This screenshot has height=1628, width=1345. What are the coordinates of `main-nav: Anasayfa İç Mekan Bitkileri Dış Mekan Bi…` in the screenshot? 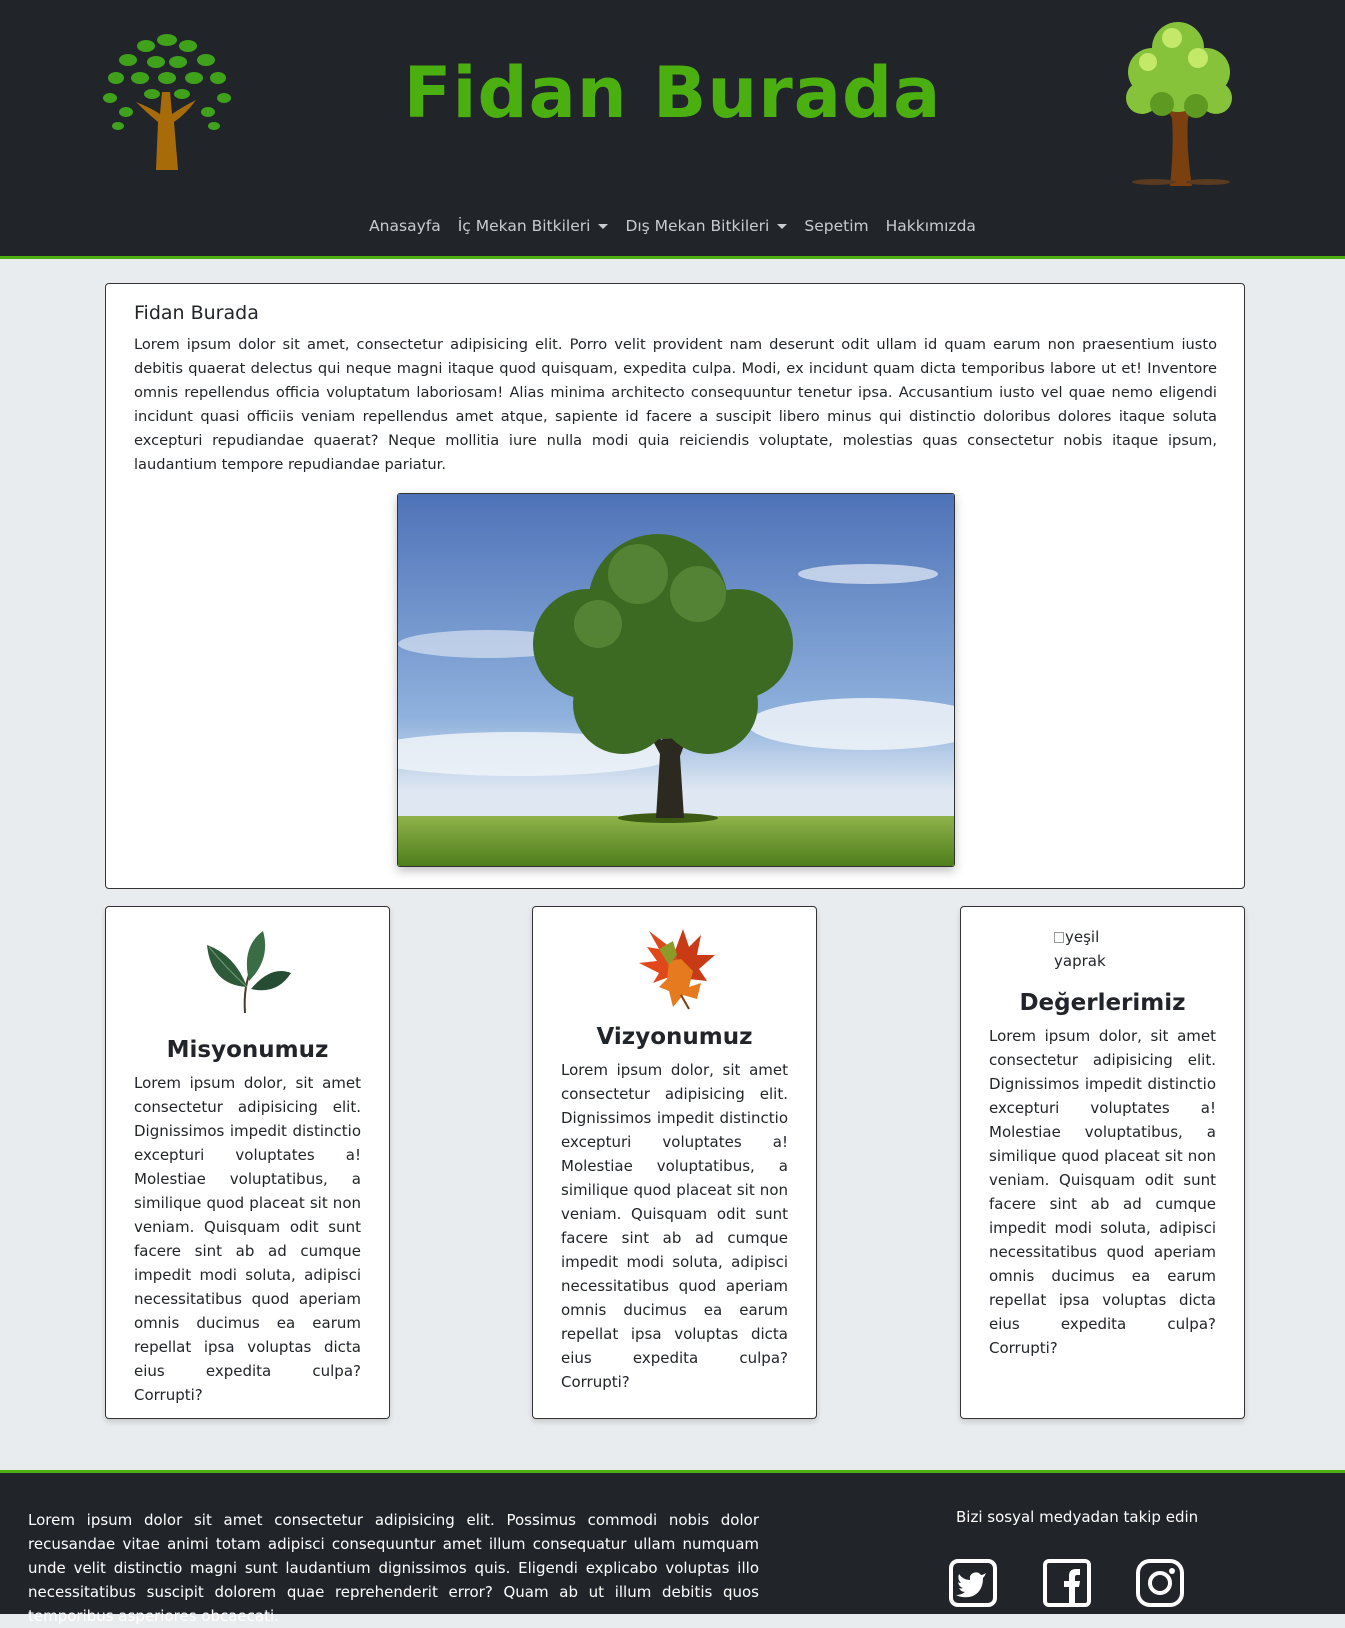 It's located at (672, 226).